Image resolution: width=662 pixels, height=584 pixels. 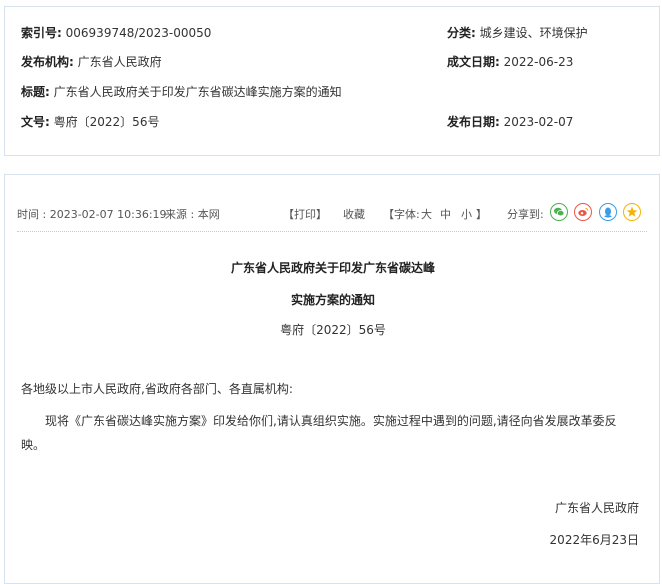 I want to click on written-date-label: 成文日期:, so click(x=473, y=62).